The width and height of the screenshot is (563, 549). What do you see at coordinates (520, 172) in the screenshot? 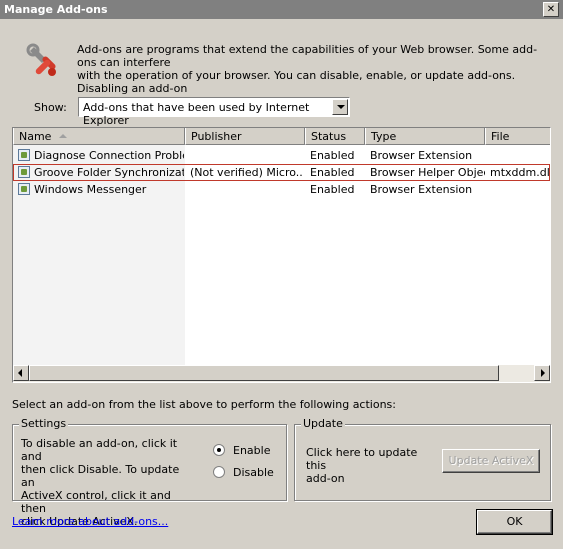
I see `row-file: mtxddm.dll` at bounding box center [520, 172].